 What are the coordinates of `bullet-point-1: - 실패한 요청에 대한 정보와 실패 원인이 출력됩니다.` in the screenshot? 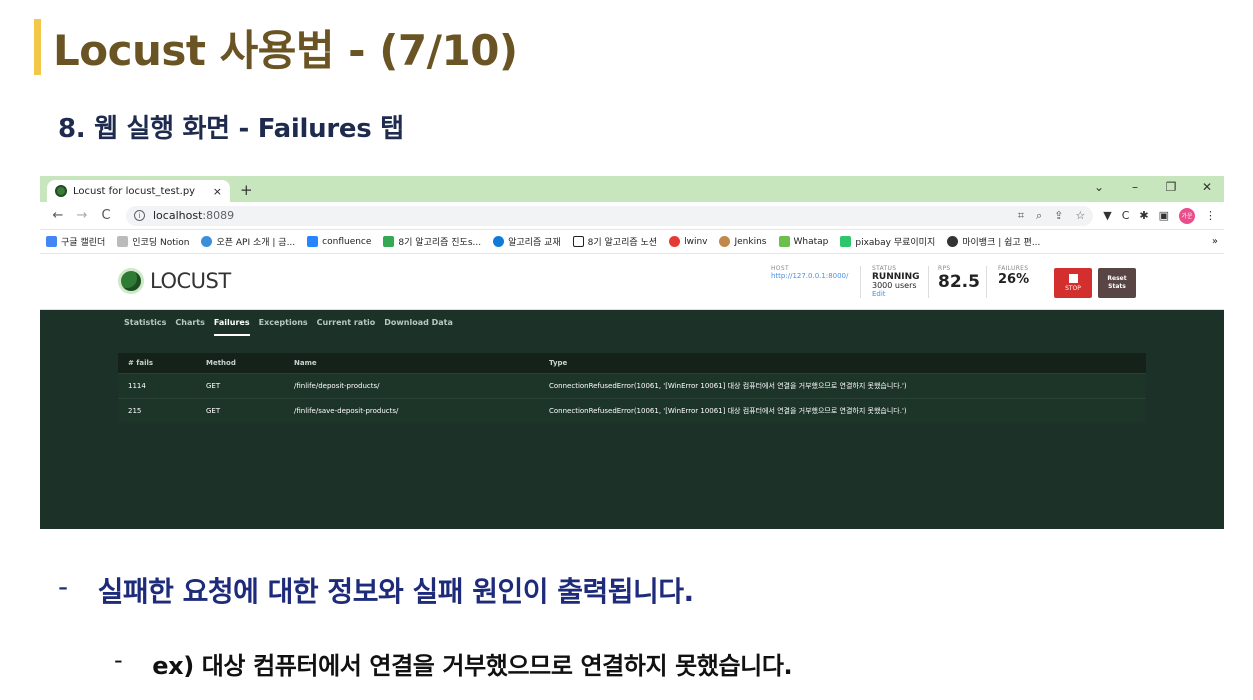 It's located at (376, 590).